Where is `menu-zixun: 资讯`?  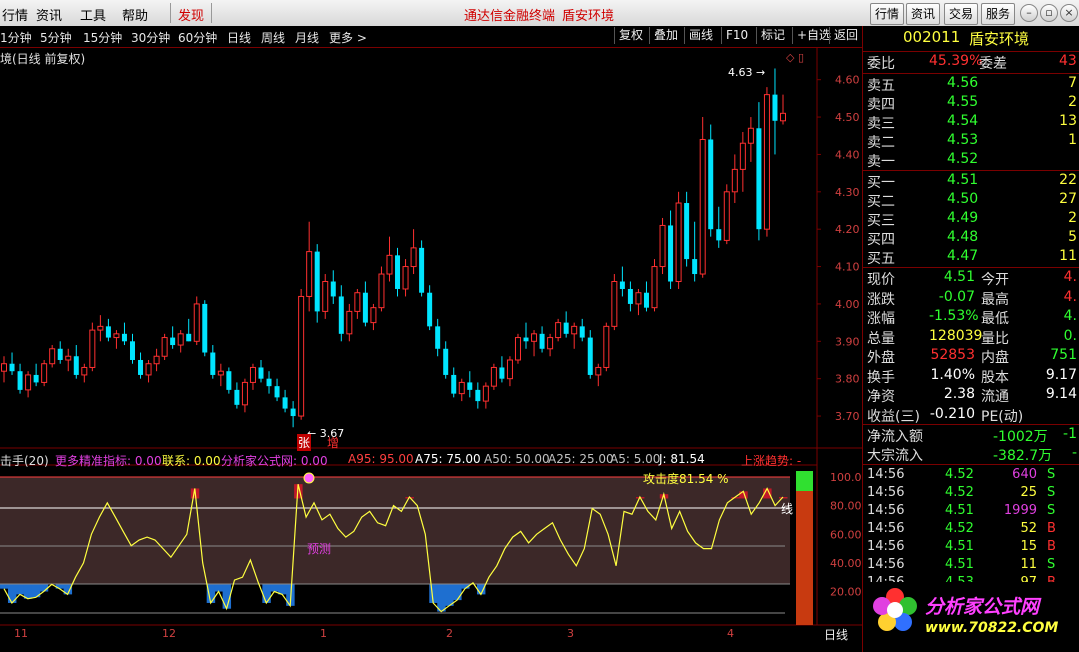 menu-zixun: 资讯 is located at coordinates (49, 14).